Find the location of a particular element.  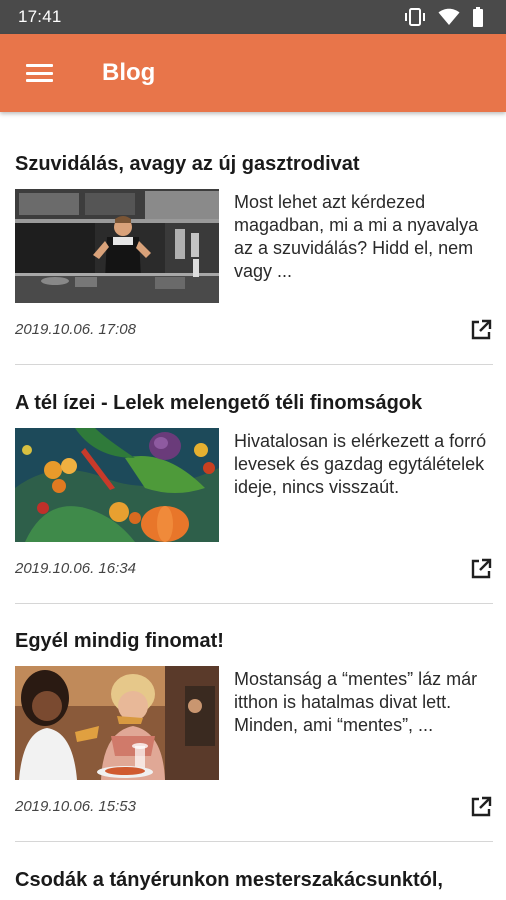

winter-vegetables-photo is located at coordinates (117, 485).